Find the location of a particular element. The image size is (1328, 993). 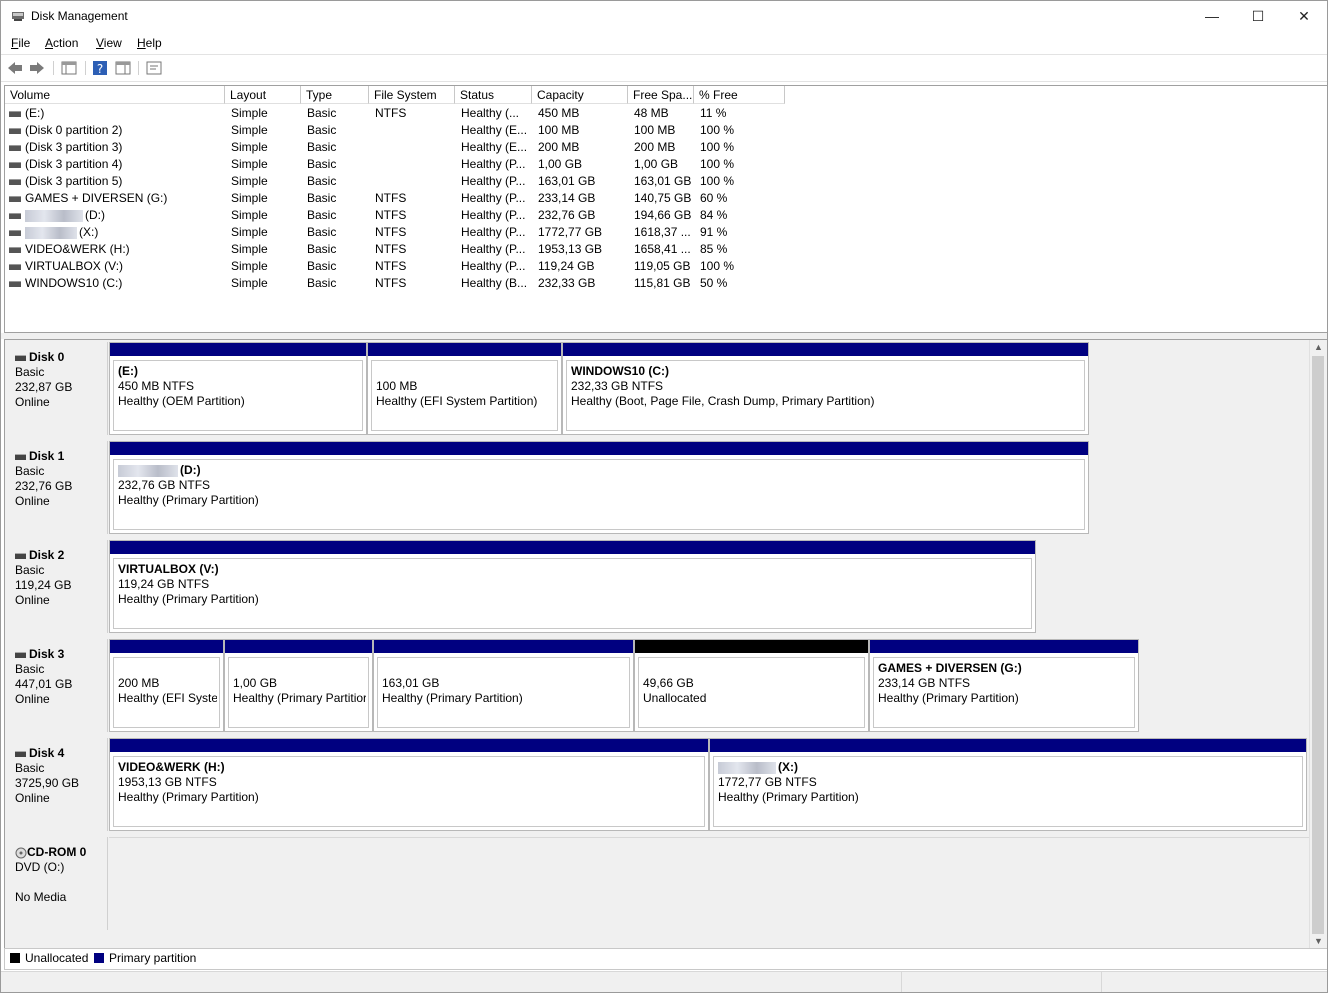

partition-block: (E:) 450 MB NTFS Healthy (OEM Partition) is located at coordinates (238, 388).